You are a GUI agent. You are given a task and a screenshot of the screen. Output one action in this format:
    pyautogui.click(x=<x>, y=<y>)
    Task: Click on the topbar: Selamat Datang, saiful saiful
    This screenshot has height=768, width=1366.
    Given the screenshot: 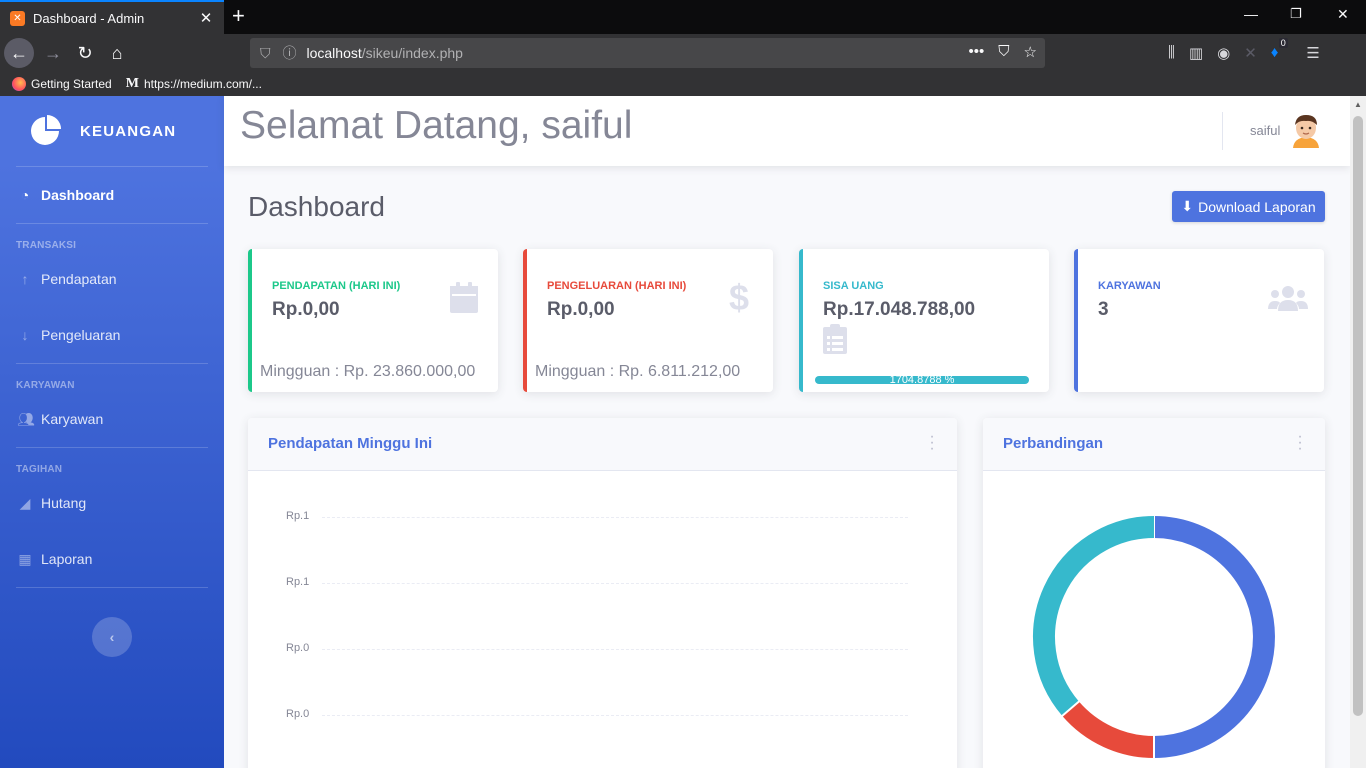 What is the action you would take?
    pyautogui.click(x=787, y=131)
    